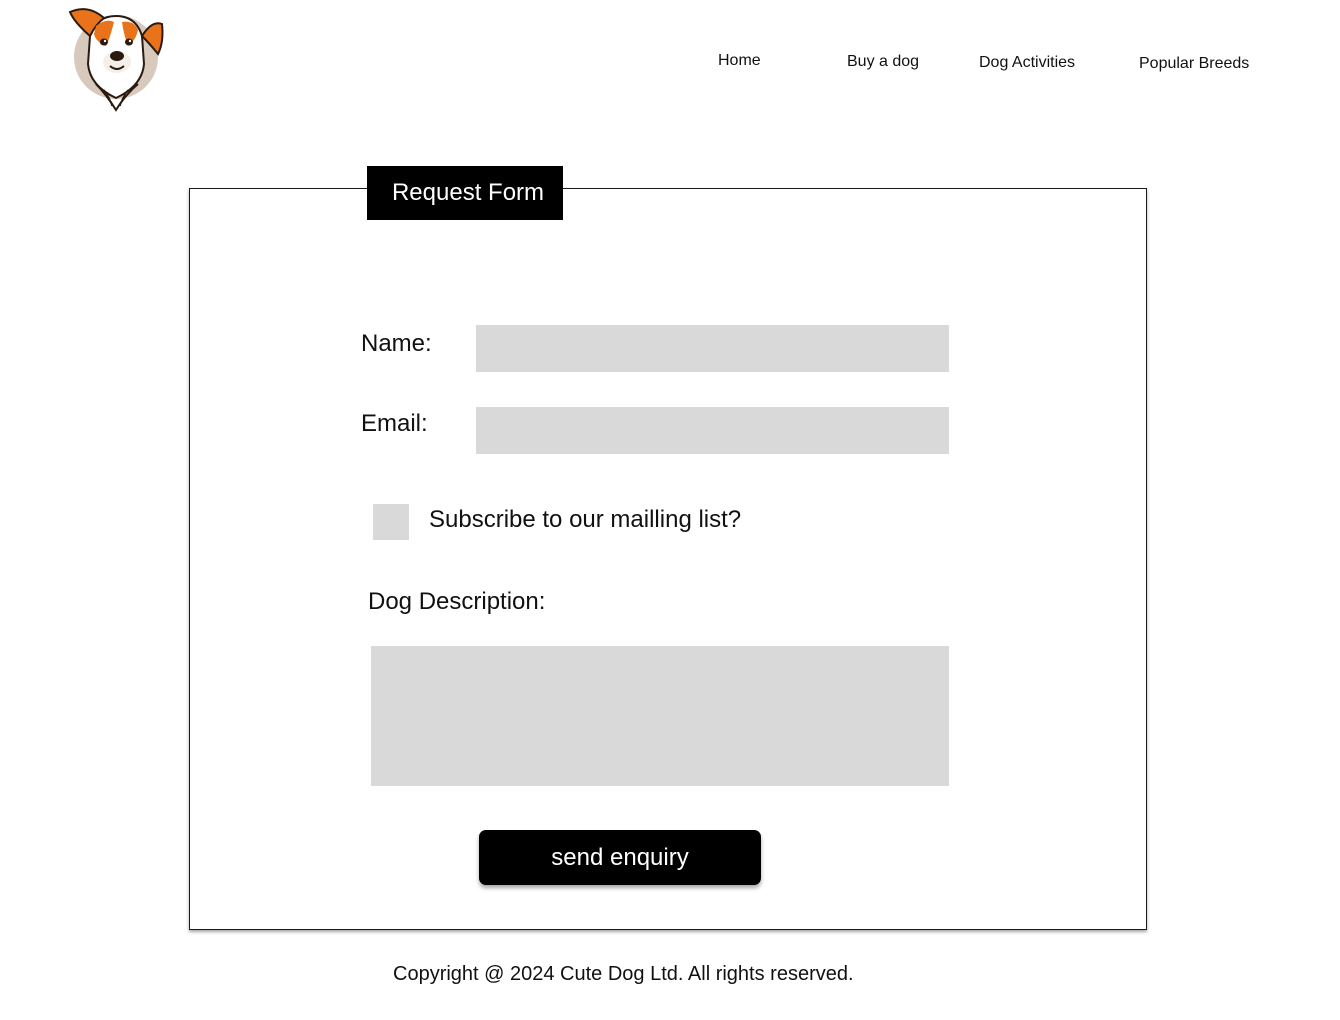  Describe the element at coordinates (396, 343) in the screenshot. I see `name-label: Name:` at that location.